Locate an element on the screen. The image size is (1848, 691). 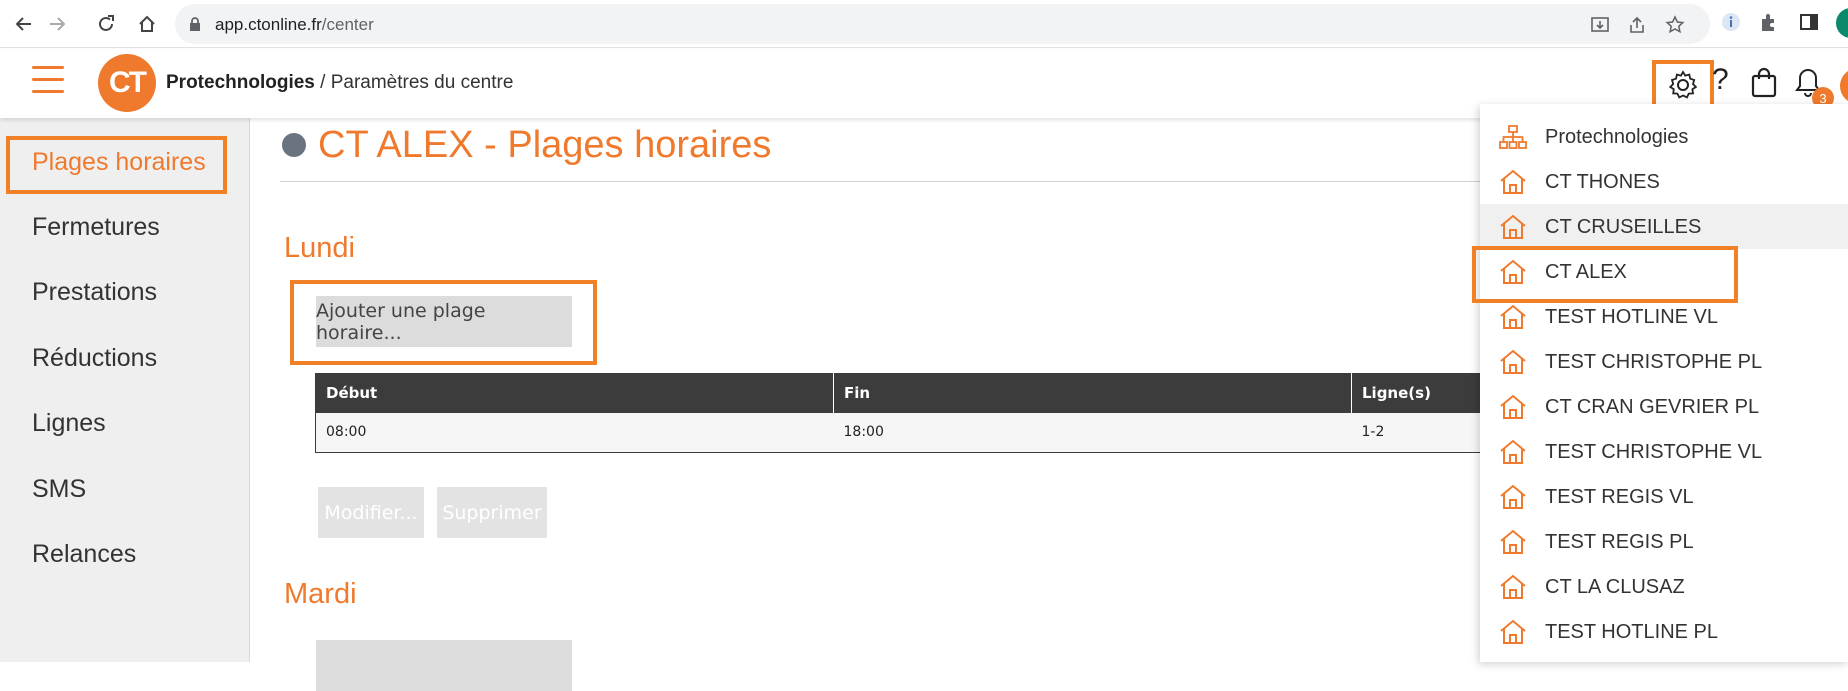
dropdown-item-ct-la-clusaz: CT LA CLUSAZ is located at coordinates (1664, 586).